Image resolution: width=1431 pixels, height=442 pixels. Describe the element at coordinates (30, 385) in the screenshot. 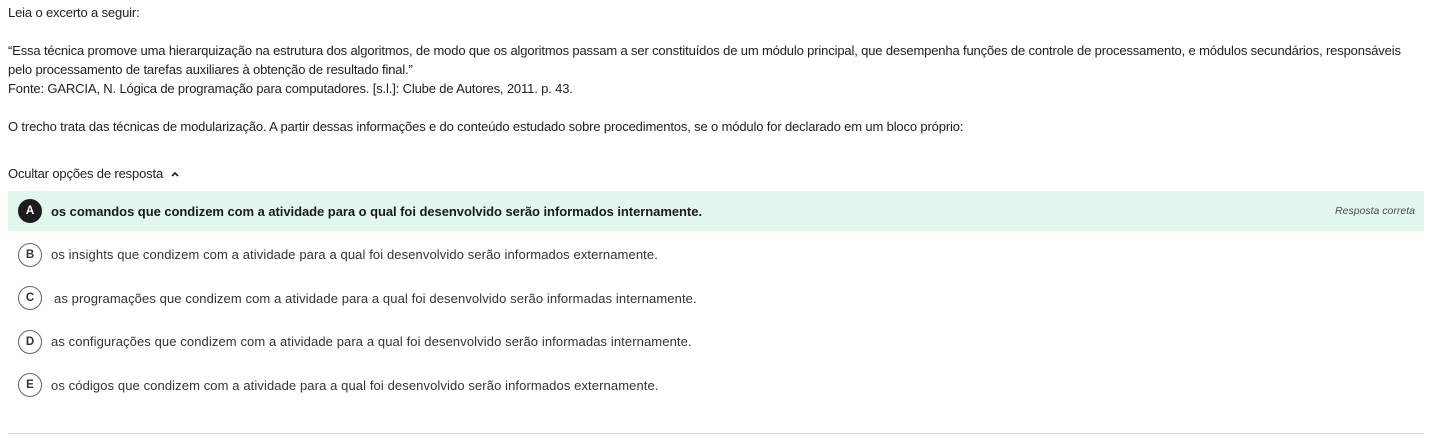

I see `option-letter-e: E` at that location.